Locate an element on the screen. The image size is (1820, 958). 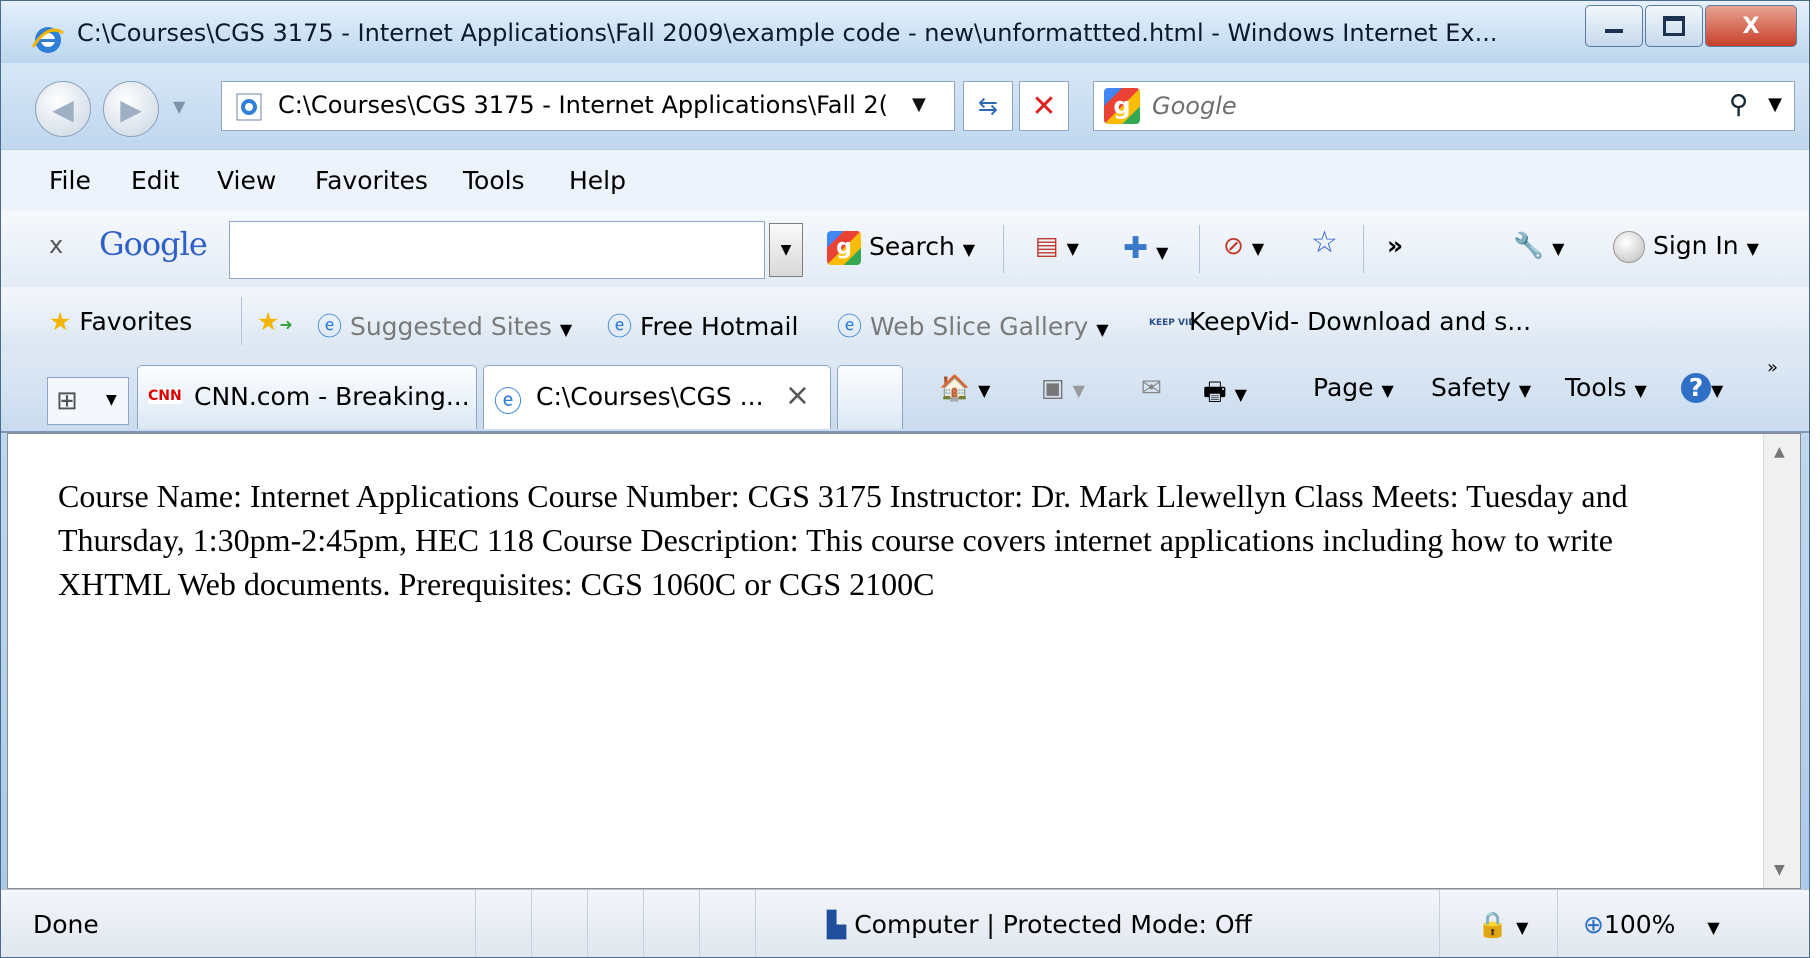
maximize-button is located at coordinates (1674, 26).